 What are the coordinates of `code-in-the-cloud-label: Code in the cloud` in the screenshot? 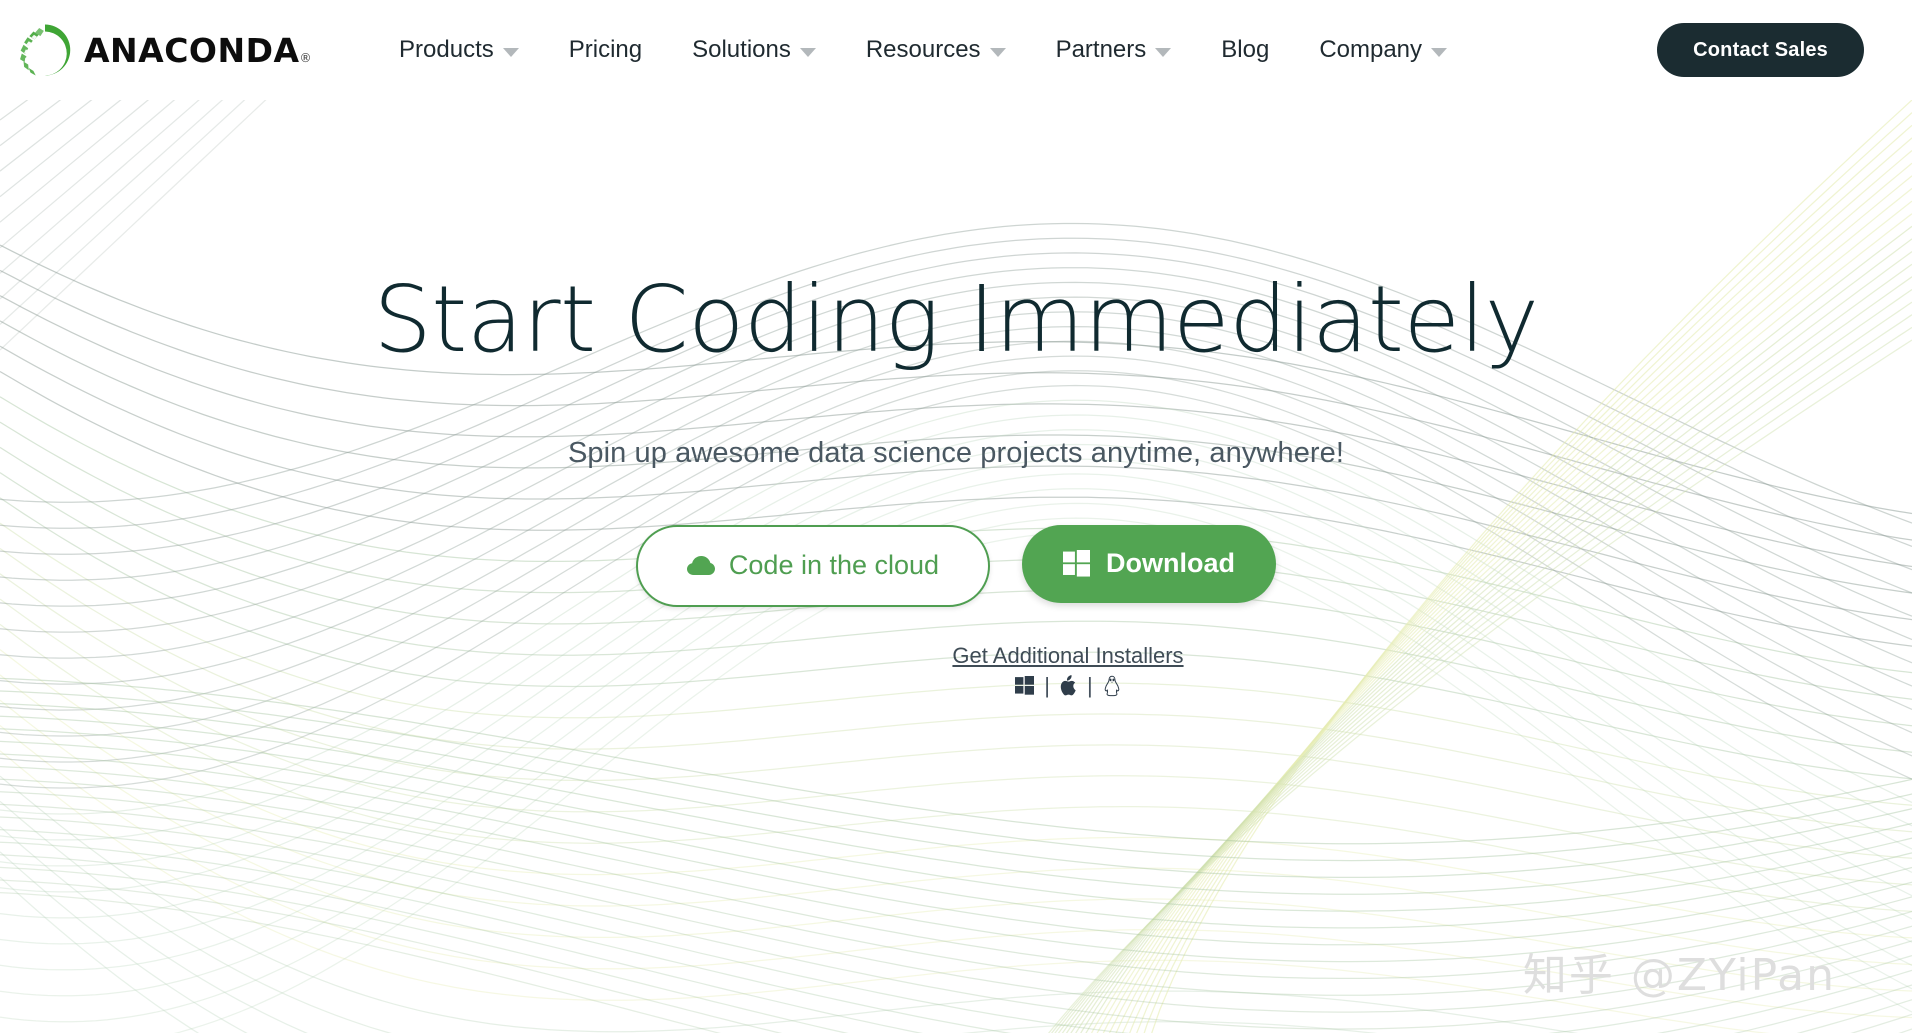 It's located at (834, 565).